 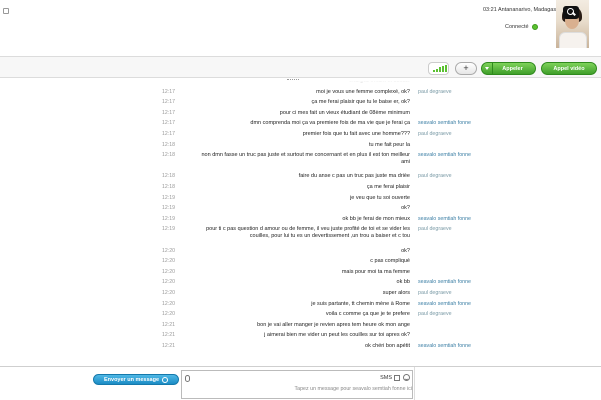 I want to click on call-button: Appeler, so click(x=508, y=68).